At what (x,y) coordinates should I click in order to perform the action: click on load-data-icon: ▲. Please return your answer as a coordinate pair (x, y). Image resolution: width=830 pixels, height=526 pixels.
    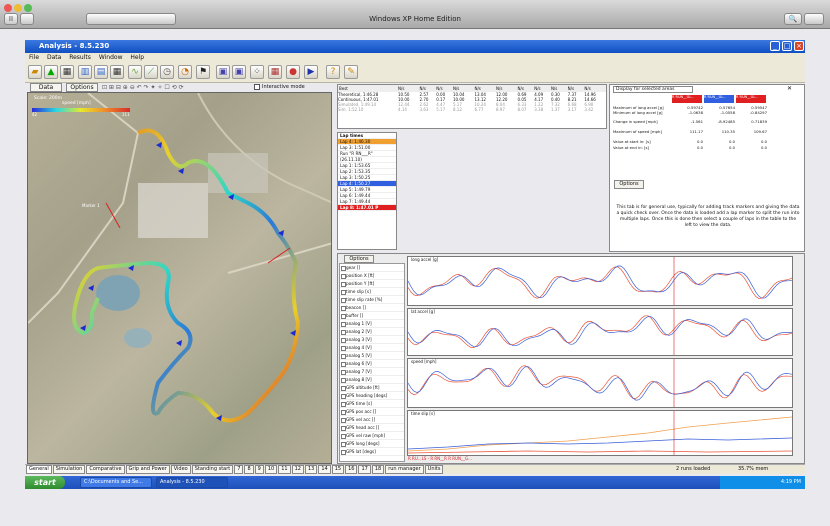
    Looking at the image, I should click on (51, 72).